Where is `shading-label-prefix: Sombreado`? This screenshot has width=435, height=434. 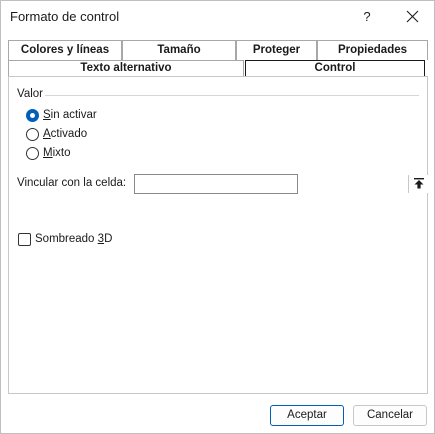 shading-label-prefix: Sombreado is located at coordinates (66, 239).